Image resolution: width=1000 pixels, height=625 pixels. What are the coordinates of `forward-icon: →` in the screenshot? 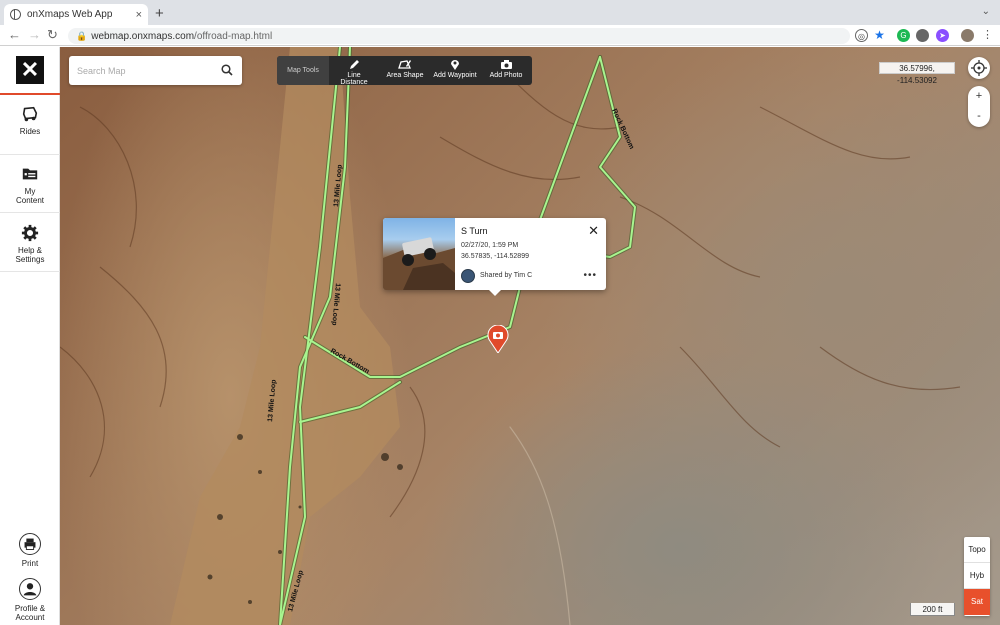 It's located at (34, 34).